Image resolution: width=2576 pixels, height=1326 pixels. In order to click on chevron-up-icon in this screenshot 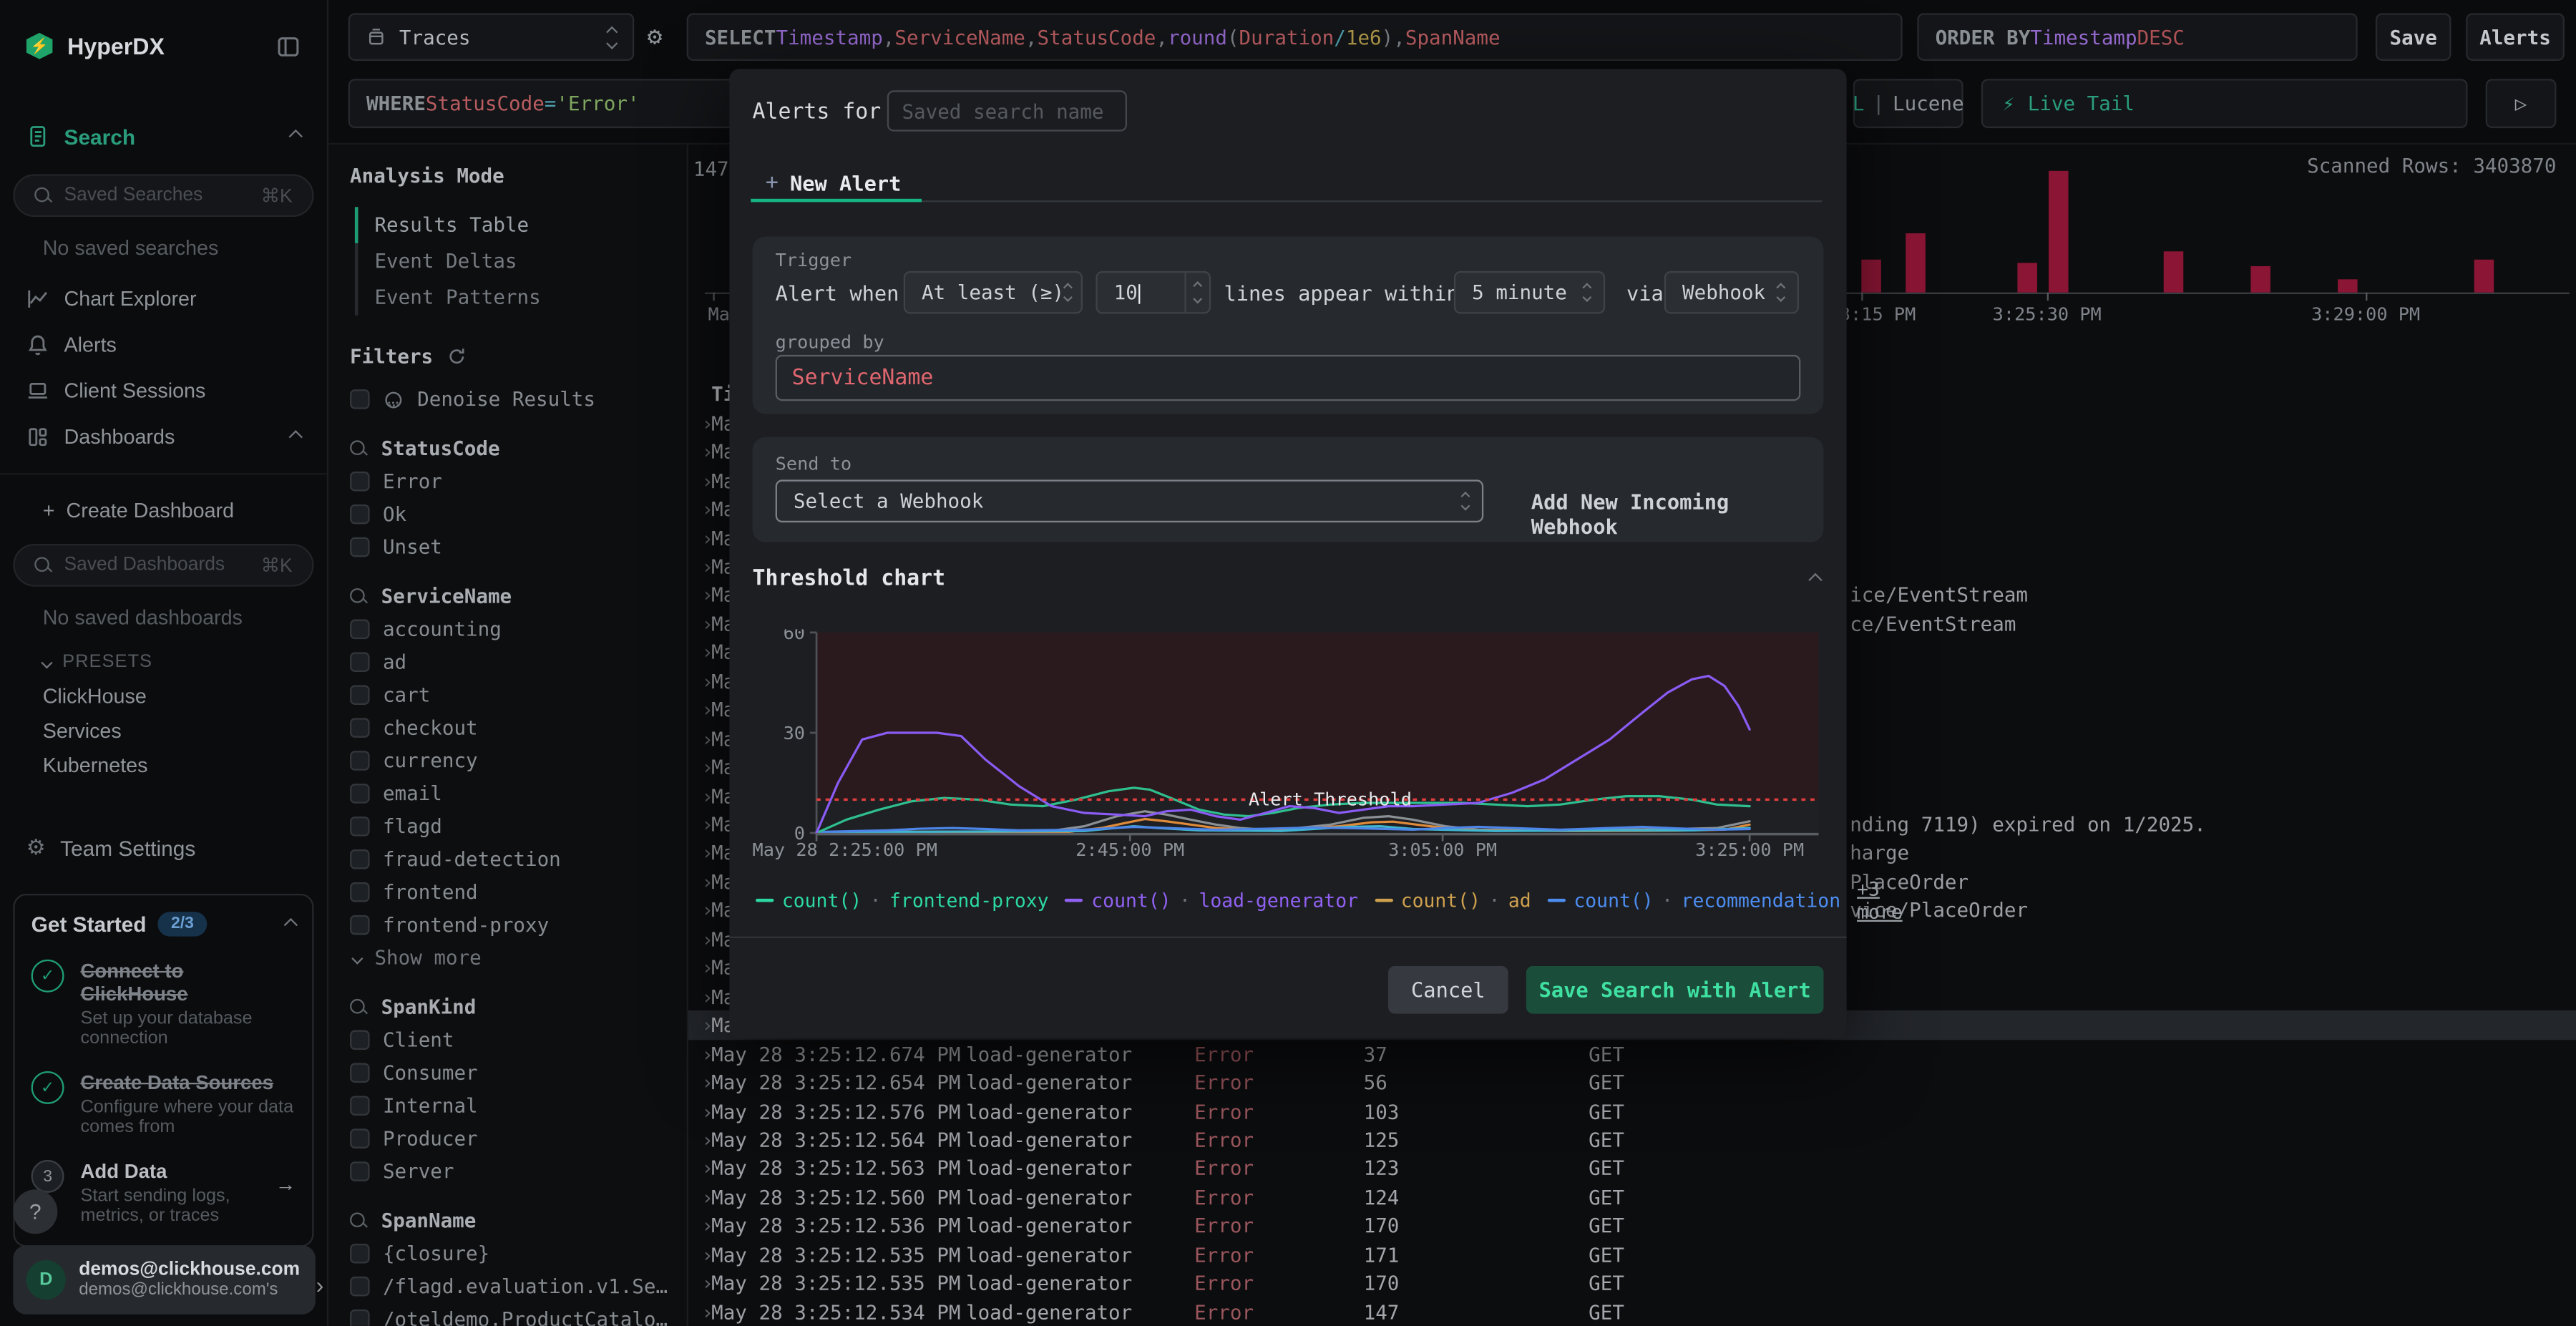, I will do `click(290, 924)`.